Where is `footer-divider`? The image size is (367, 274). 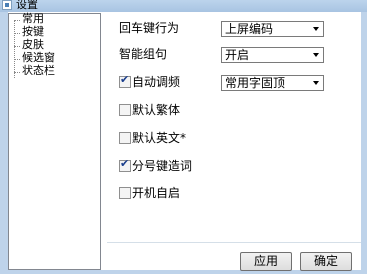 footer-divider is located at coordinates (234, 242).